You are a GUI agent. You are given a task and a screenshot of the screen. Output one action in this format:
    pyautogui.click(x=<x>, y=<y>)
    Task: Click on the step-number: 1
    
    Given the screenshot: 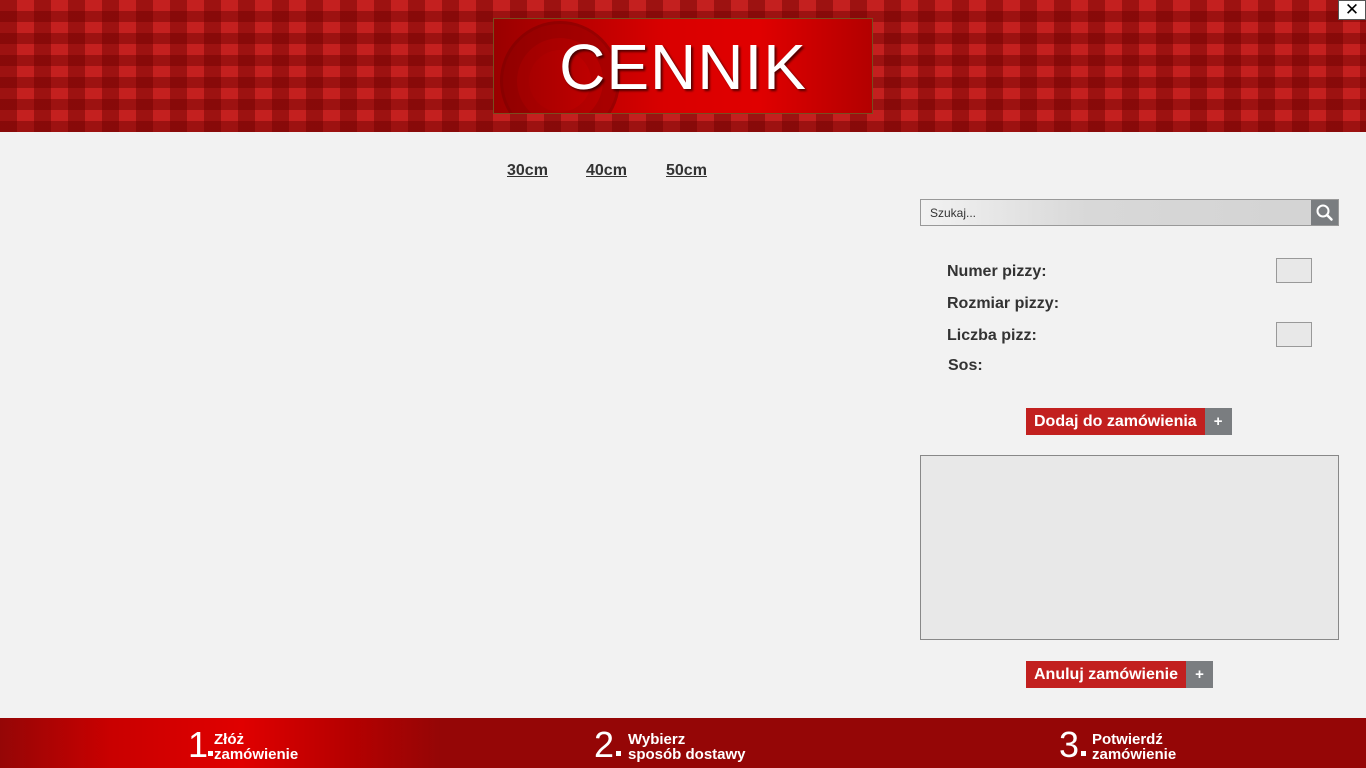 What is the action you would take?
    pyautogui.click(x=198, y=744)
    